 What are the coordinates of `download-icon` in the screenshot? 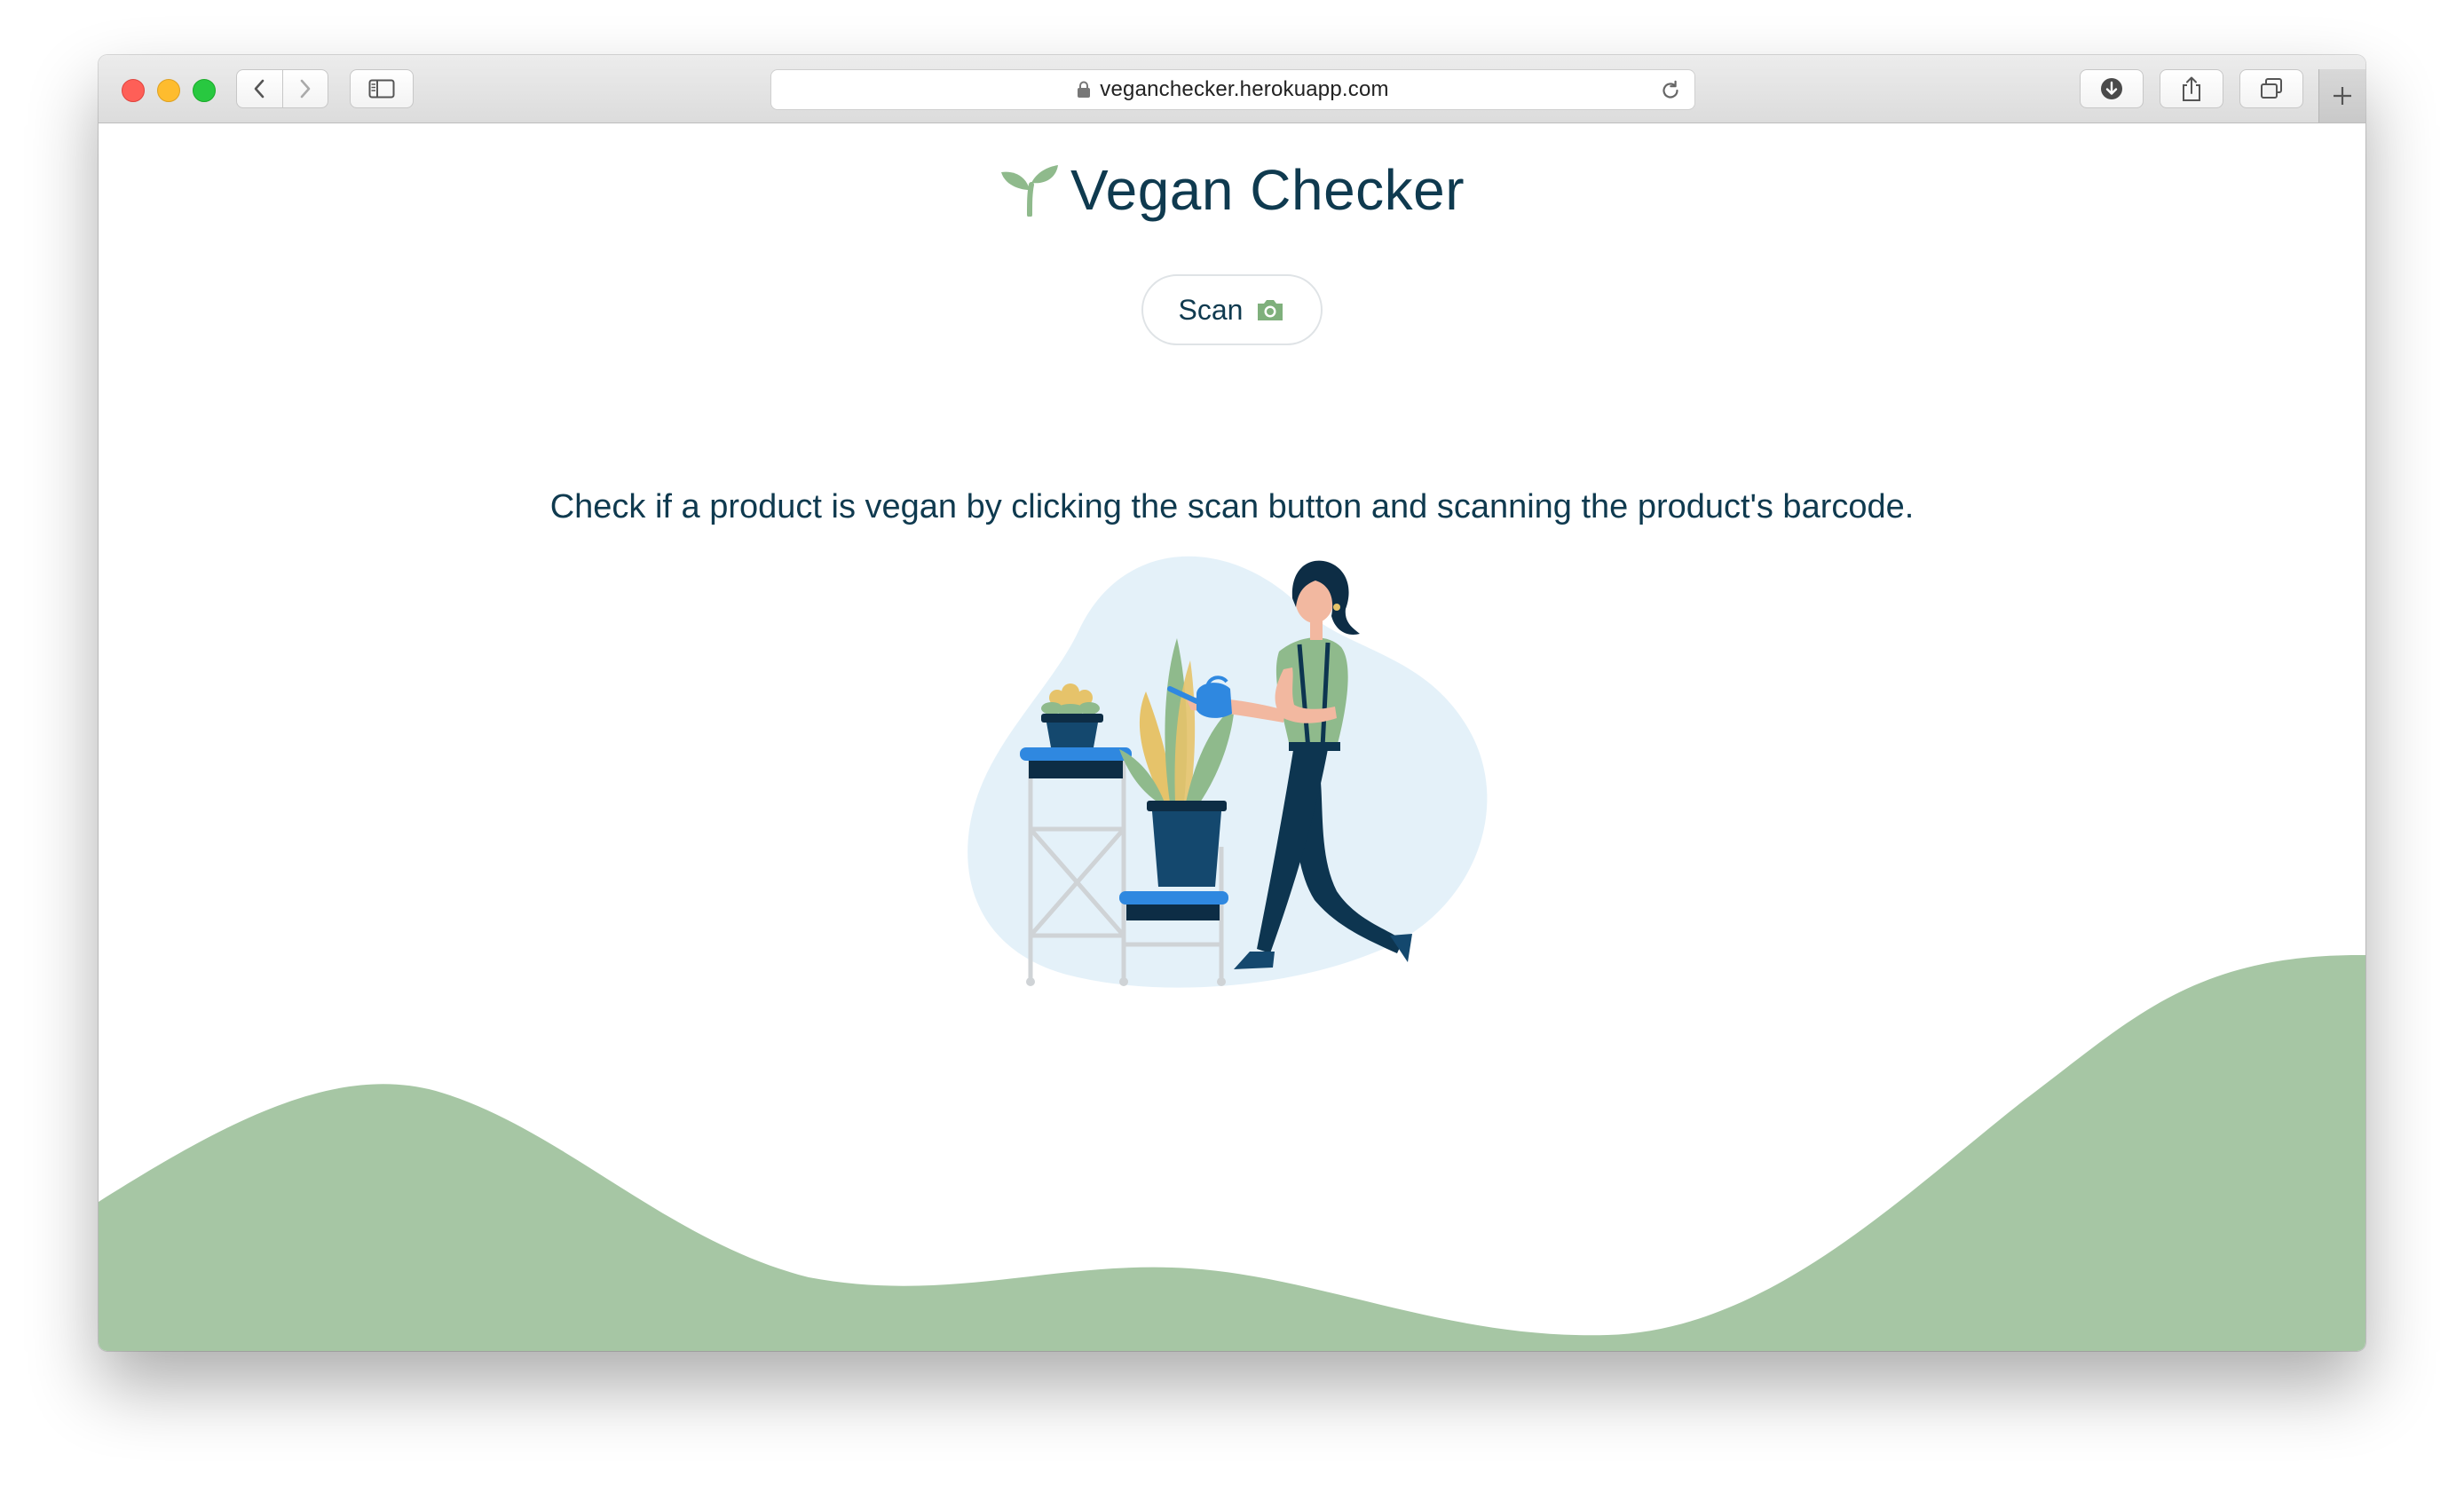 It's located at (2111, 88).